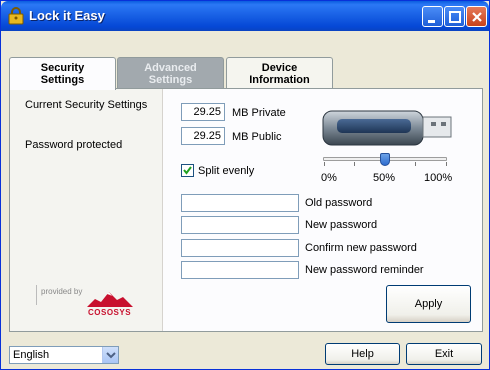  I want to click on help-button: Help, so click(362, 354).